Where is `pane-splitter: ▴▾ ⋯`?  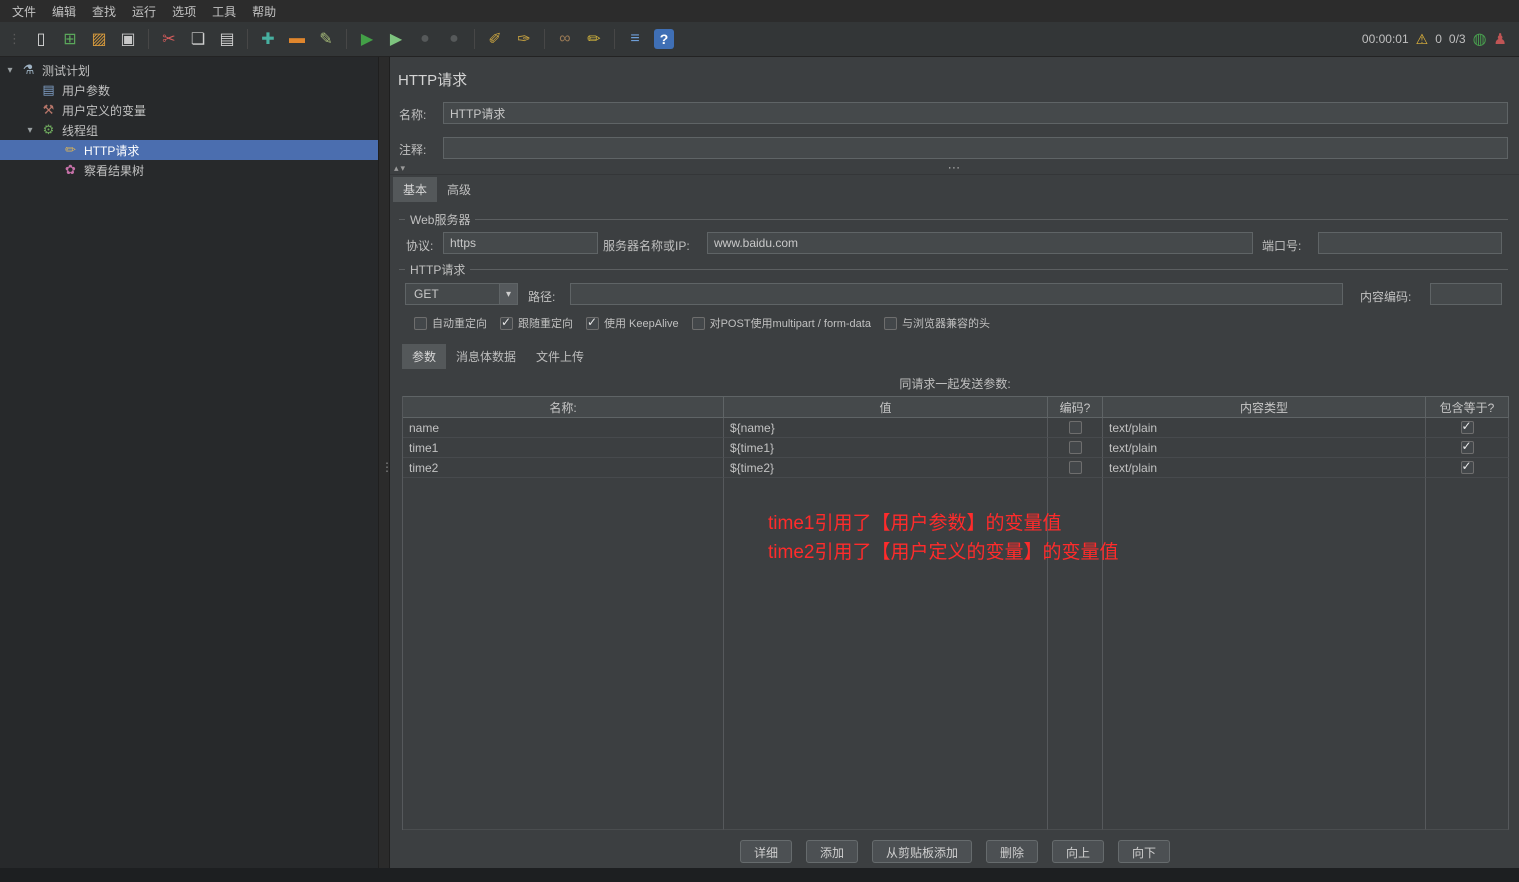 pane-splitter: ▴▾ ⋯ is located at coordinates (954, 168).